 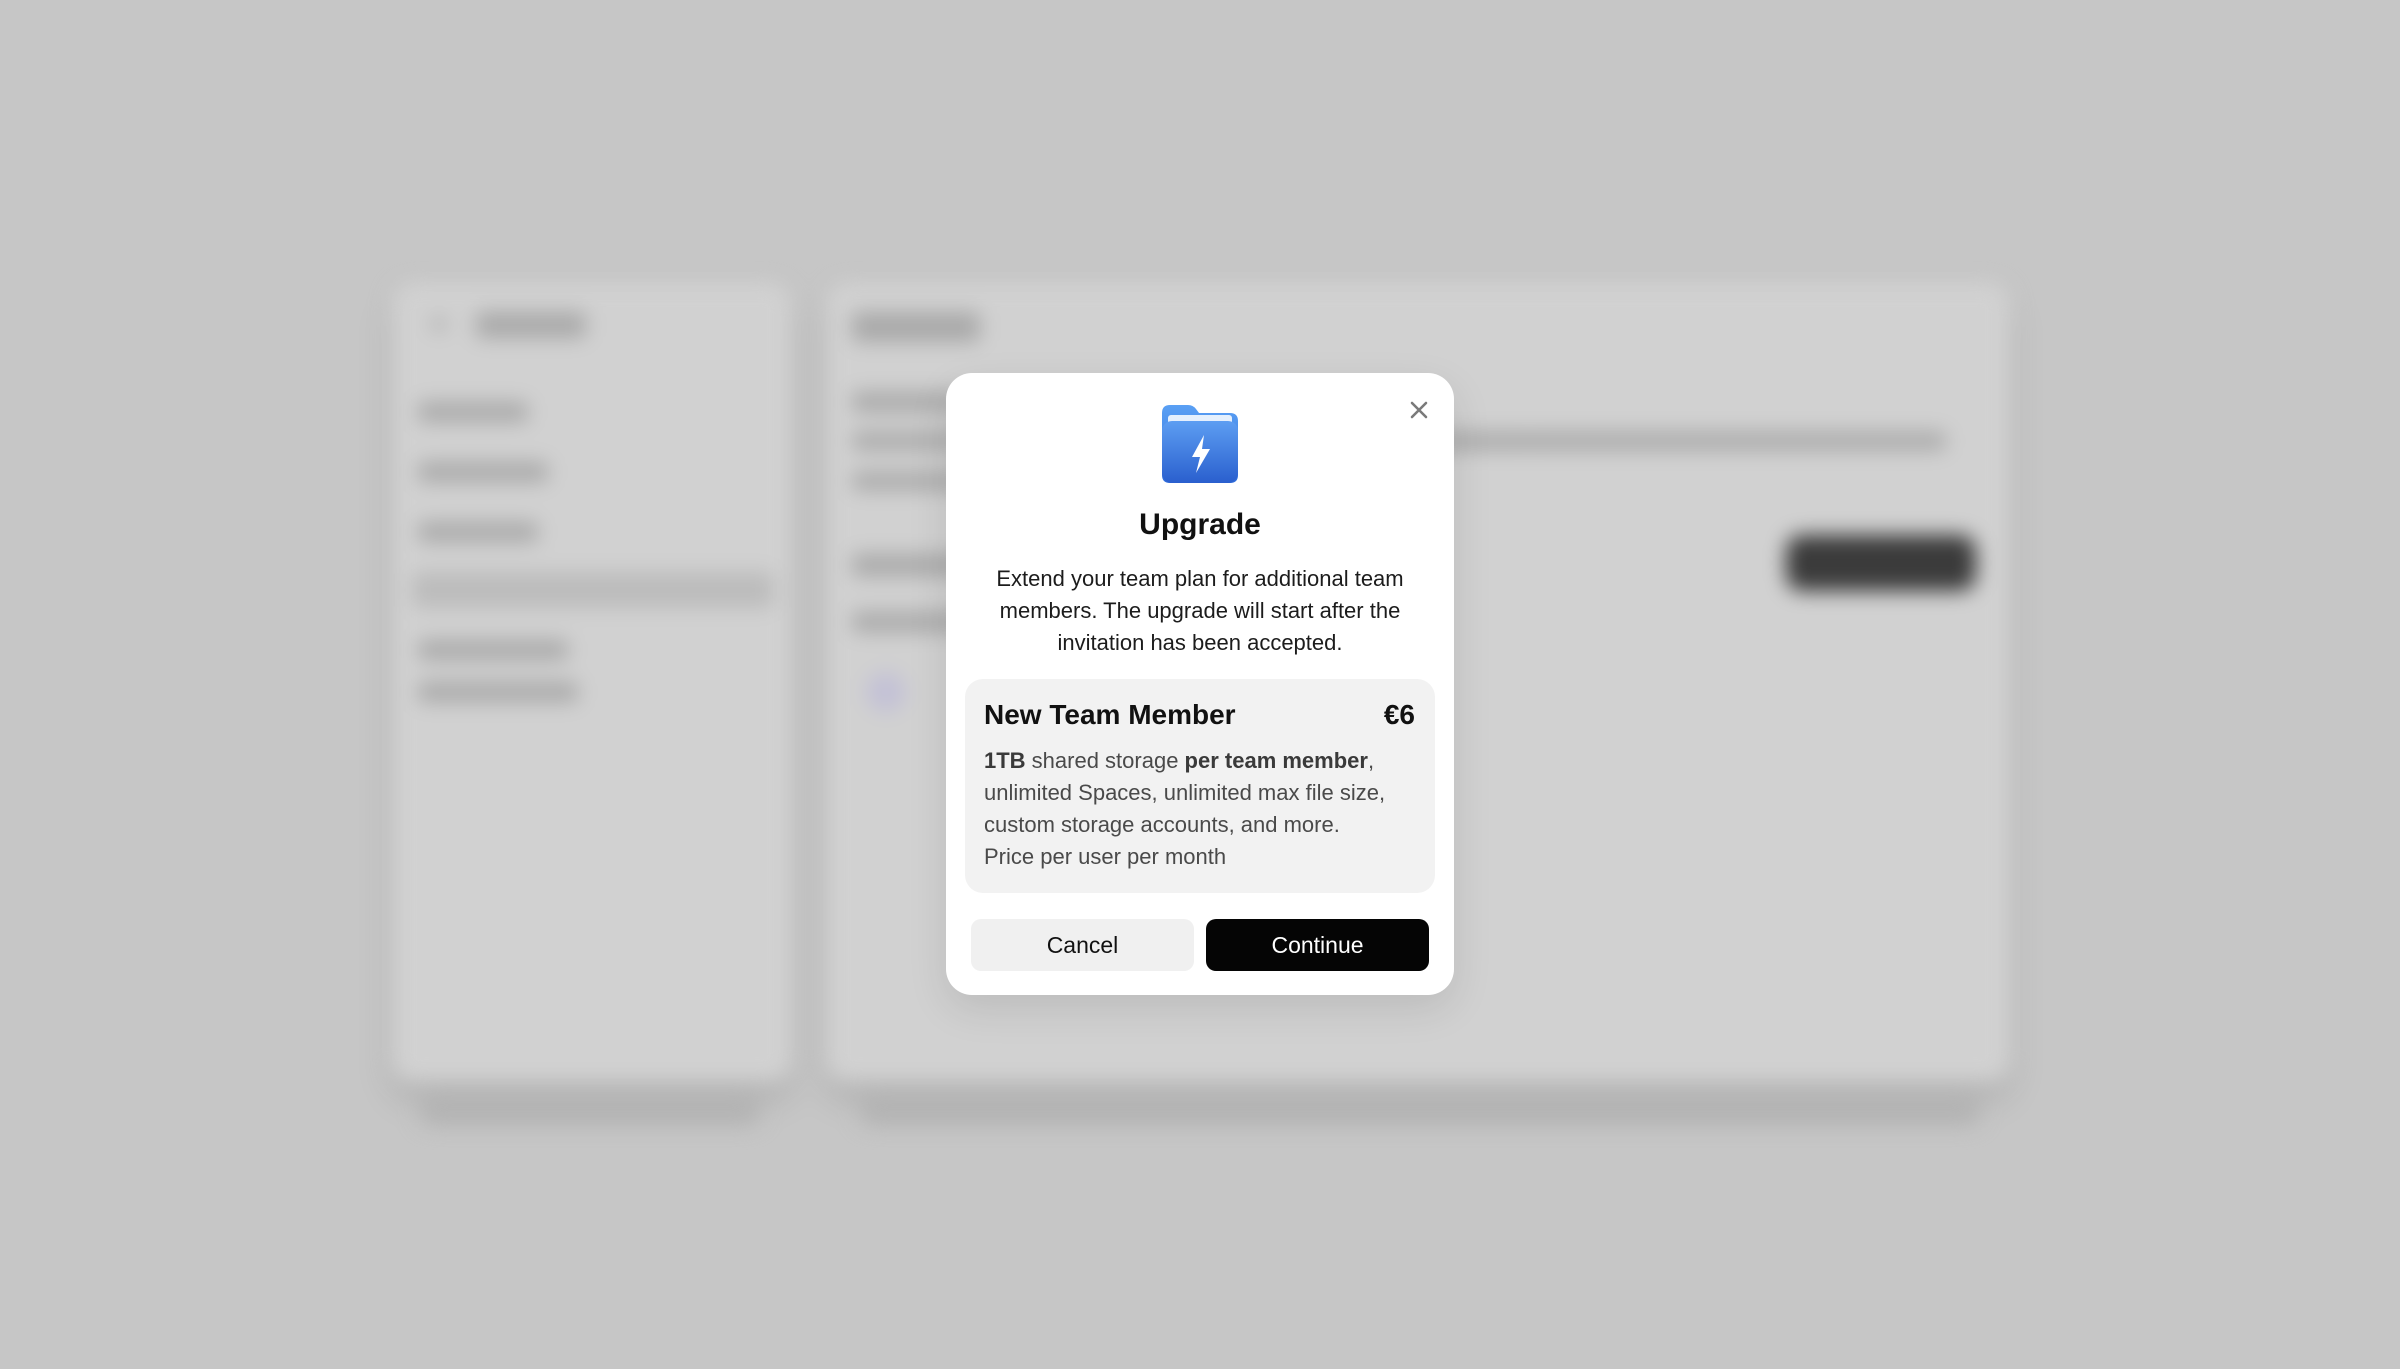 I want to click on close-button, so click(x=1419, y=410).